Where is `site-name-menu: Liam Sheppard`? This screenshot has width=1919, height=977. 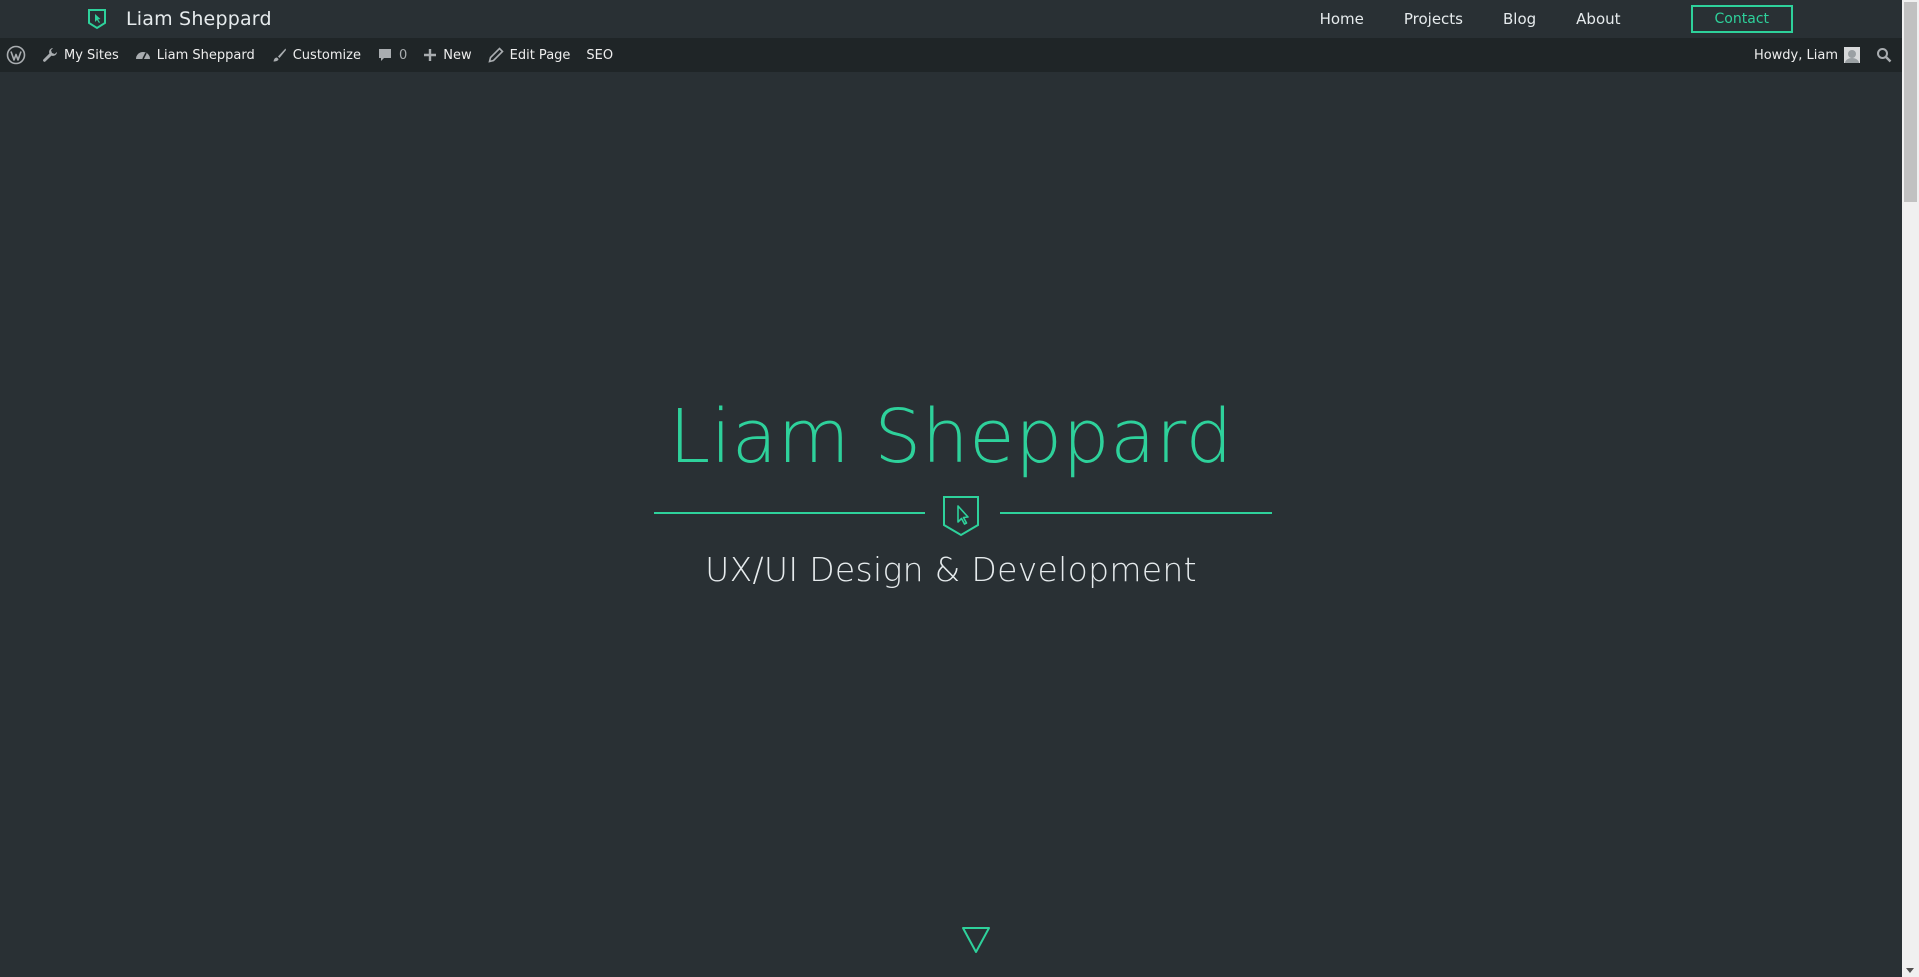
site-name-menu: Liam Sheppard is located at coordinates (195, 55).